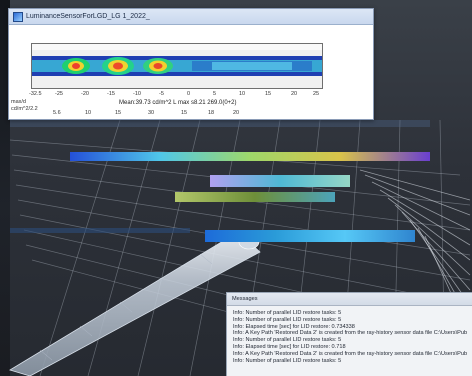 The width and height of the screenshot is (472, 376). What do you see at coordinates (191, 17) in the screenshot?
I see `window-titlebar: LuminanceSensorForLGD_LG 1_2022_` at bounding box center [191, 17].